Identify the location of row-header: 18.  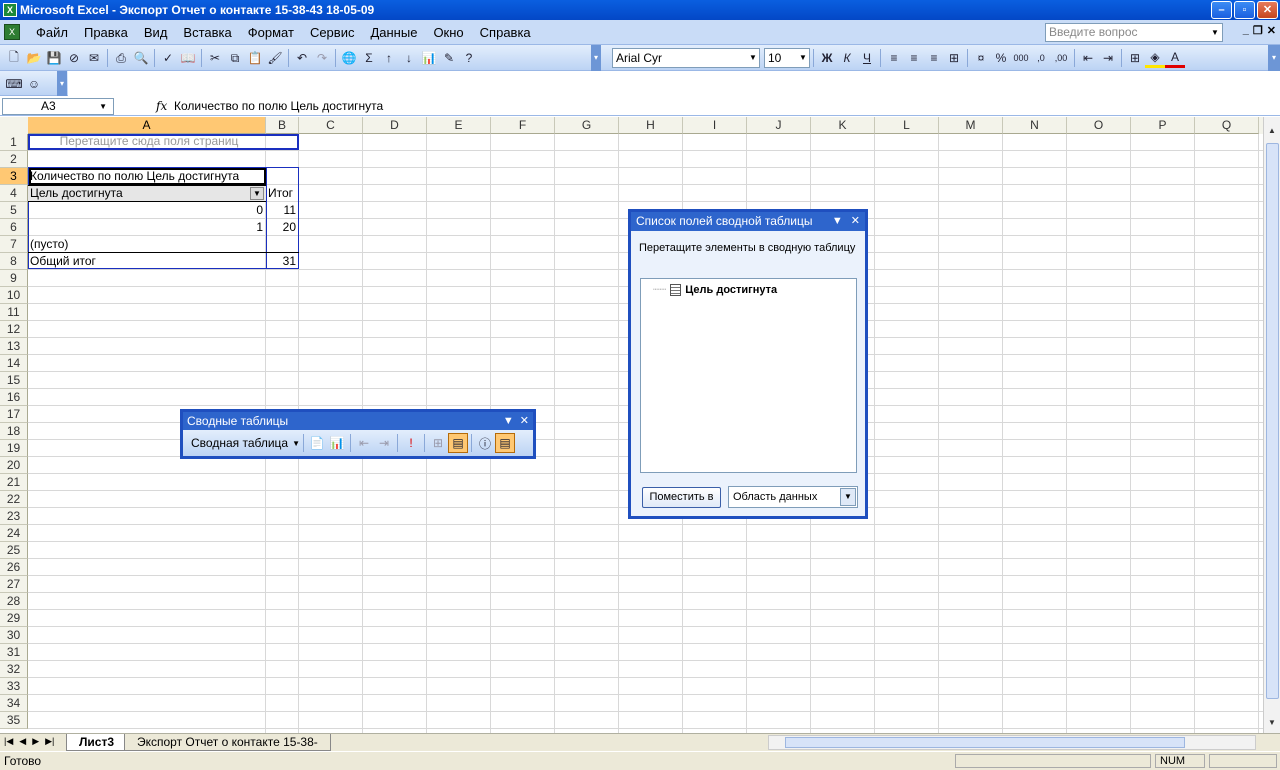
(14, 431).